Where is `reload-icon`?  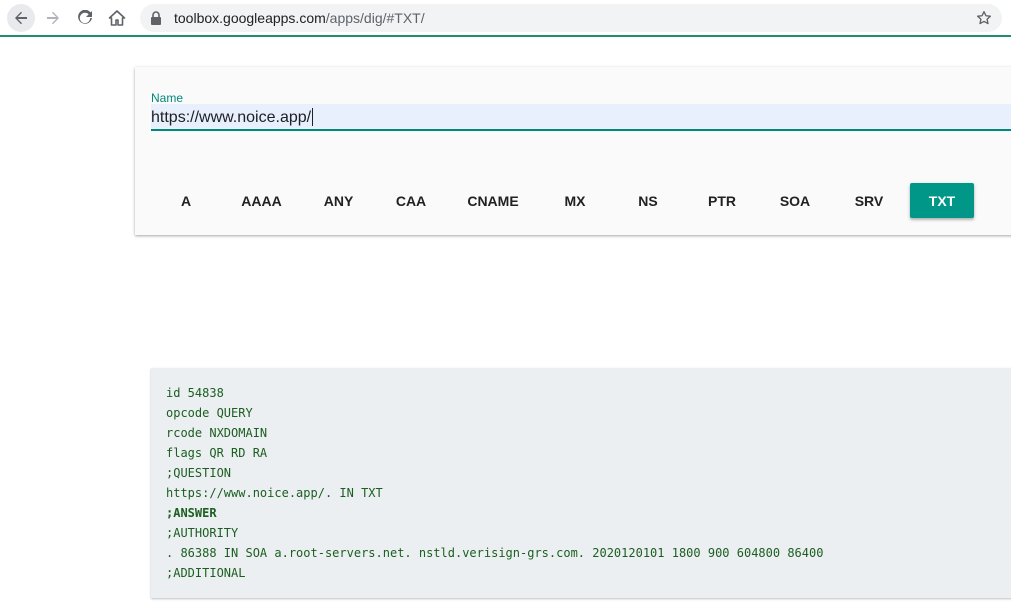
reload-icon is located at coordinates (85, 17).